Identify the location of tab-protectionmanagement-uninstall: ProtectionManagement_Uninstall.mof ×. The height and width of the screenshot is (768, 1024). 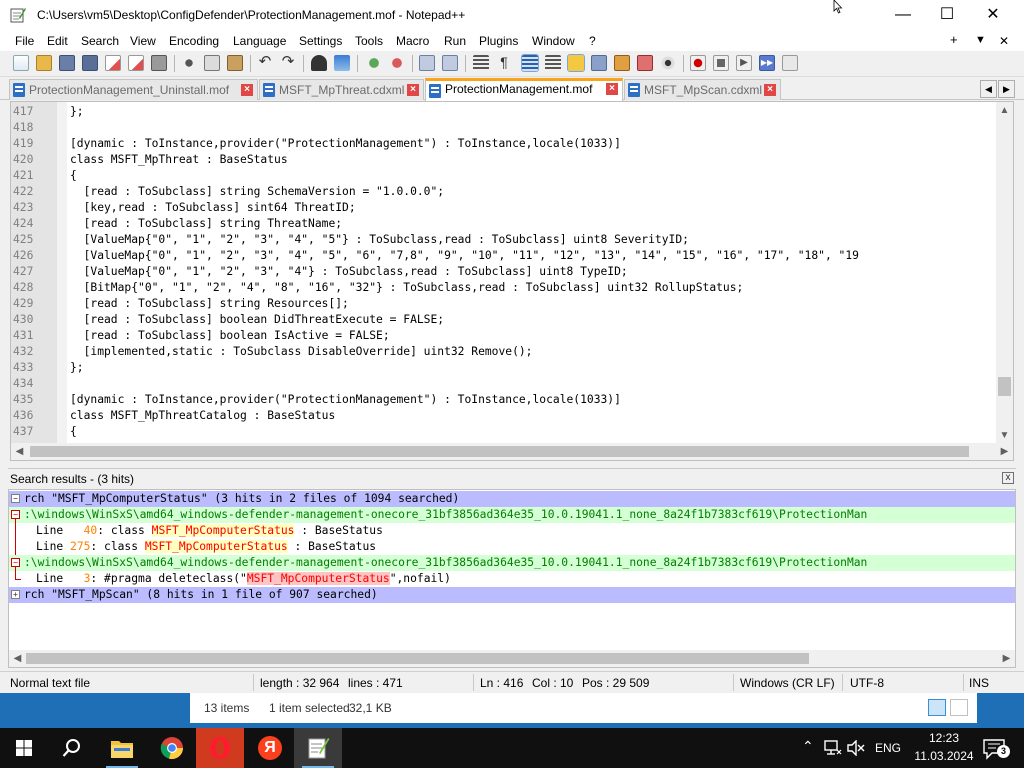
(133, 89).